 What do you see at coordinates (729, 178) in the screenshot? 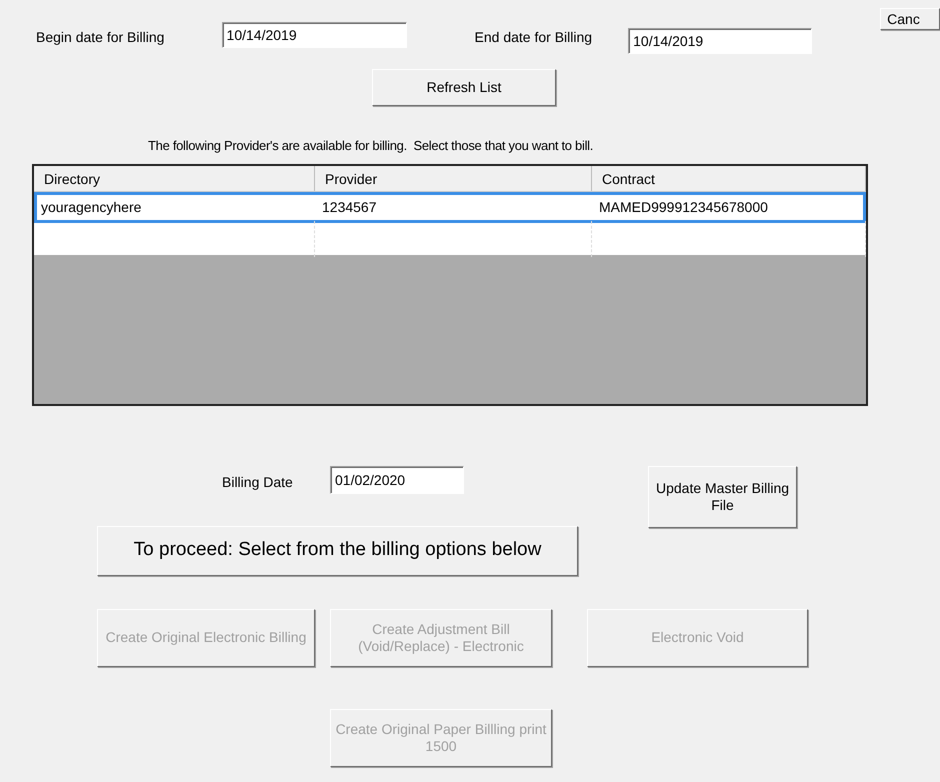
I see `column-header: Contract` at bounding box center [729, 178].